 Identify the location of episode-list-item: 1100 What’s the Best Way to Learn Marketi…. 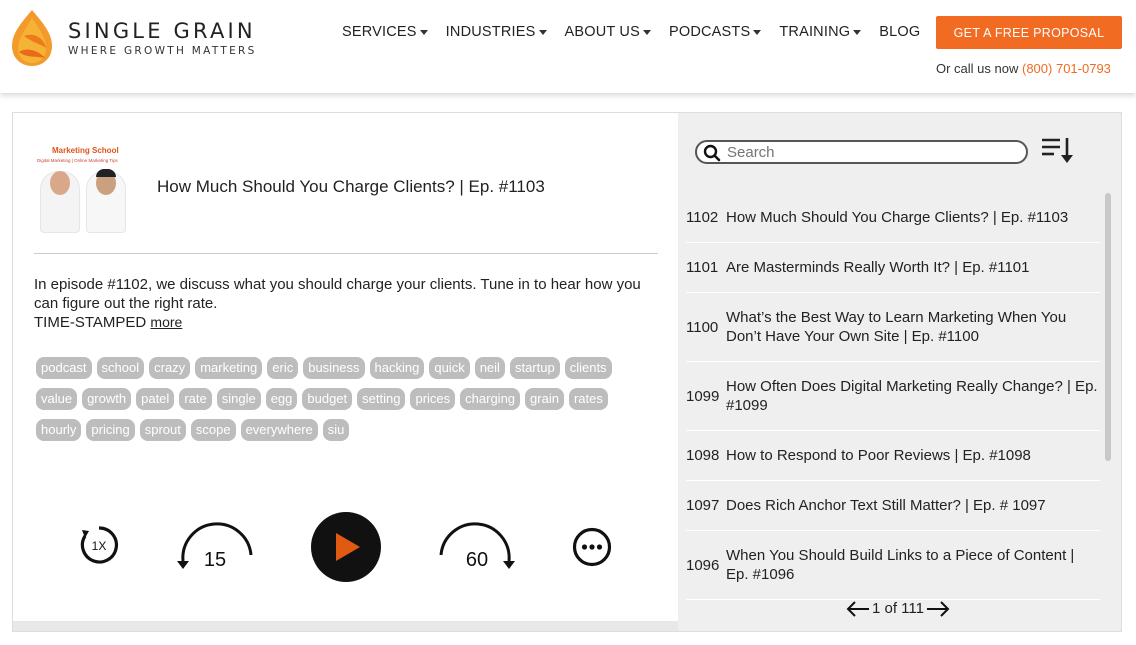
(893, 327).